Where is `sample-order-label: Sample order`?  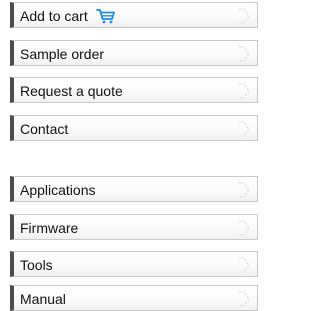
sample-order-label: Sample order is located at coordinates (62, 54).